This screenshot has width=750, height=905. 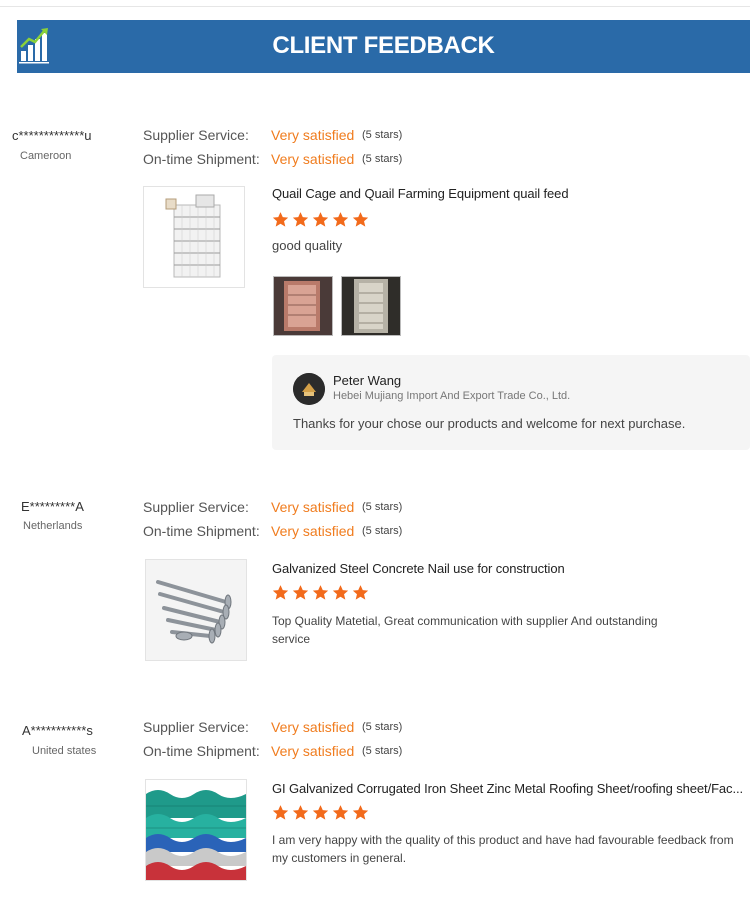 I want to click on feedback-banner: CLIENT FEEDBACK, so click(x=383, y=46).